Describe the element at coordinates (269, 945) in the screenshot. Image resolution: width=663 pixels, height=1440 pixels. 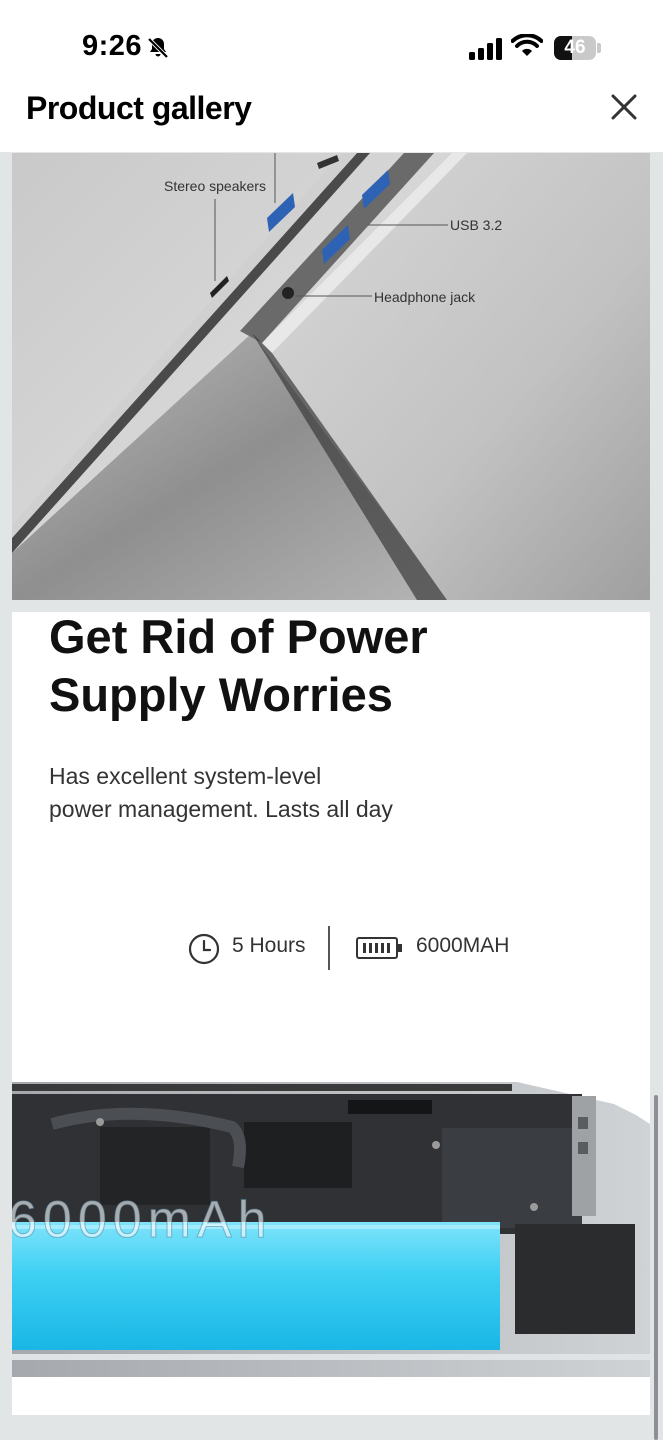
I see `stat-hours: 5 Hours` at that location.